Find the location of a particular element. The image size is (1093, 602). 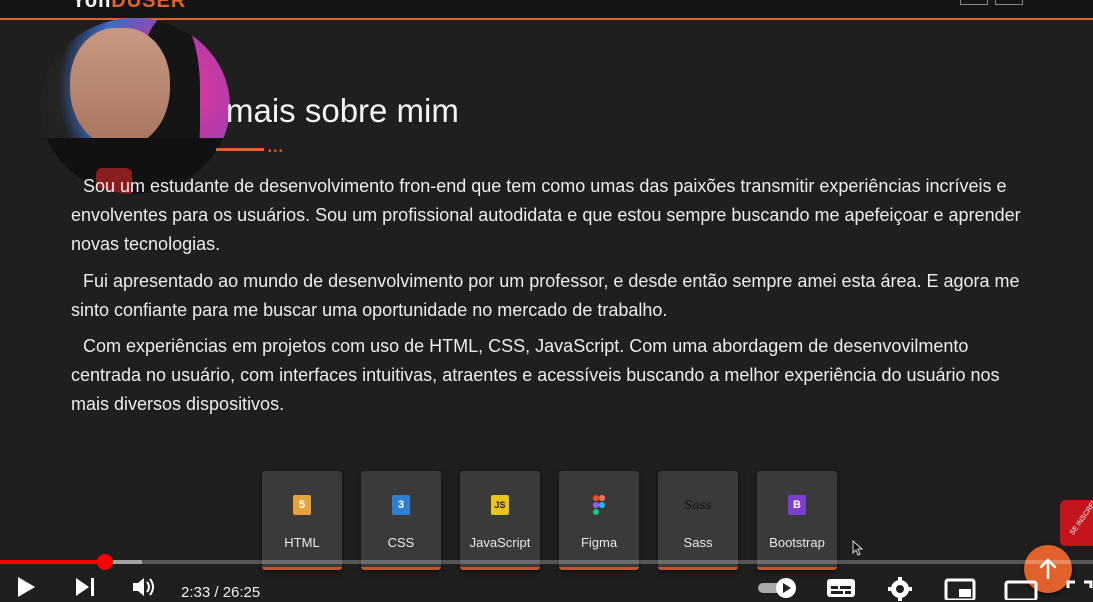

skill-label: Figma is located at coordinates (599, 542).